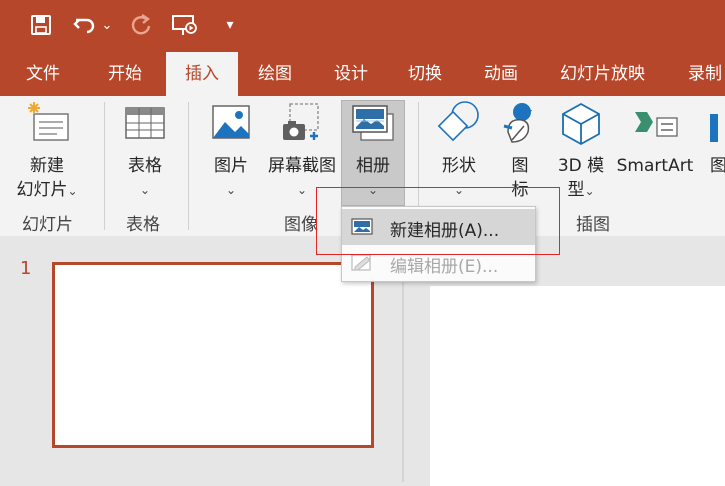 This screenshot has width=725, height=486. Describe the element at coordinates (47, 225) in the screenshot. I see `group-label-slides: 幻灯片` at that location.